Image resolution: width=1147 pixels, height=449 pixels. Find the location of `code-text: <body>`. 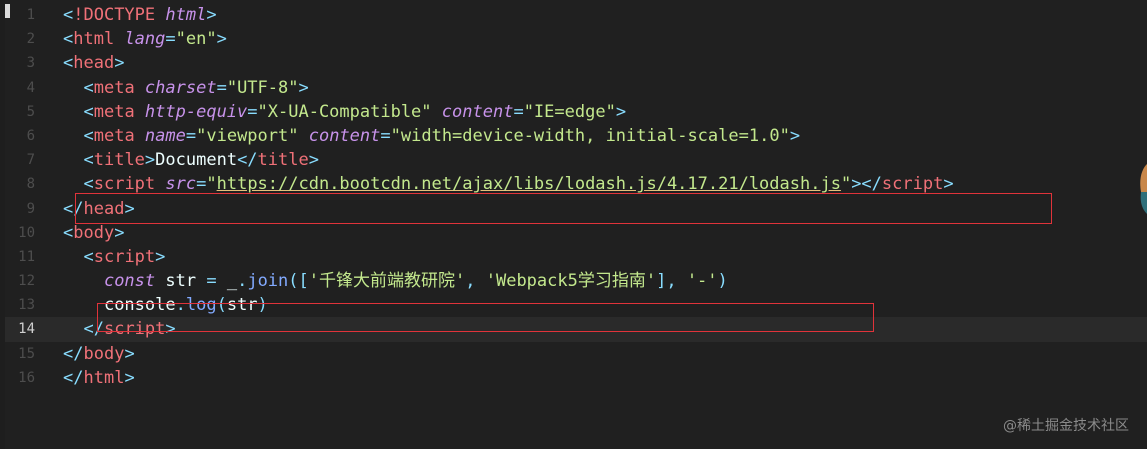

code-text: <body> is located at coordinates (93, 233).